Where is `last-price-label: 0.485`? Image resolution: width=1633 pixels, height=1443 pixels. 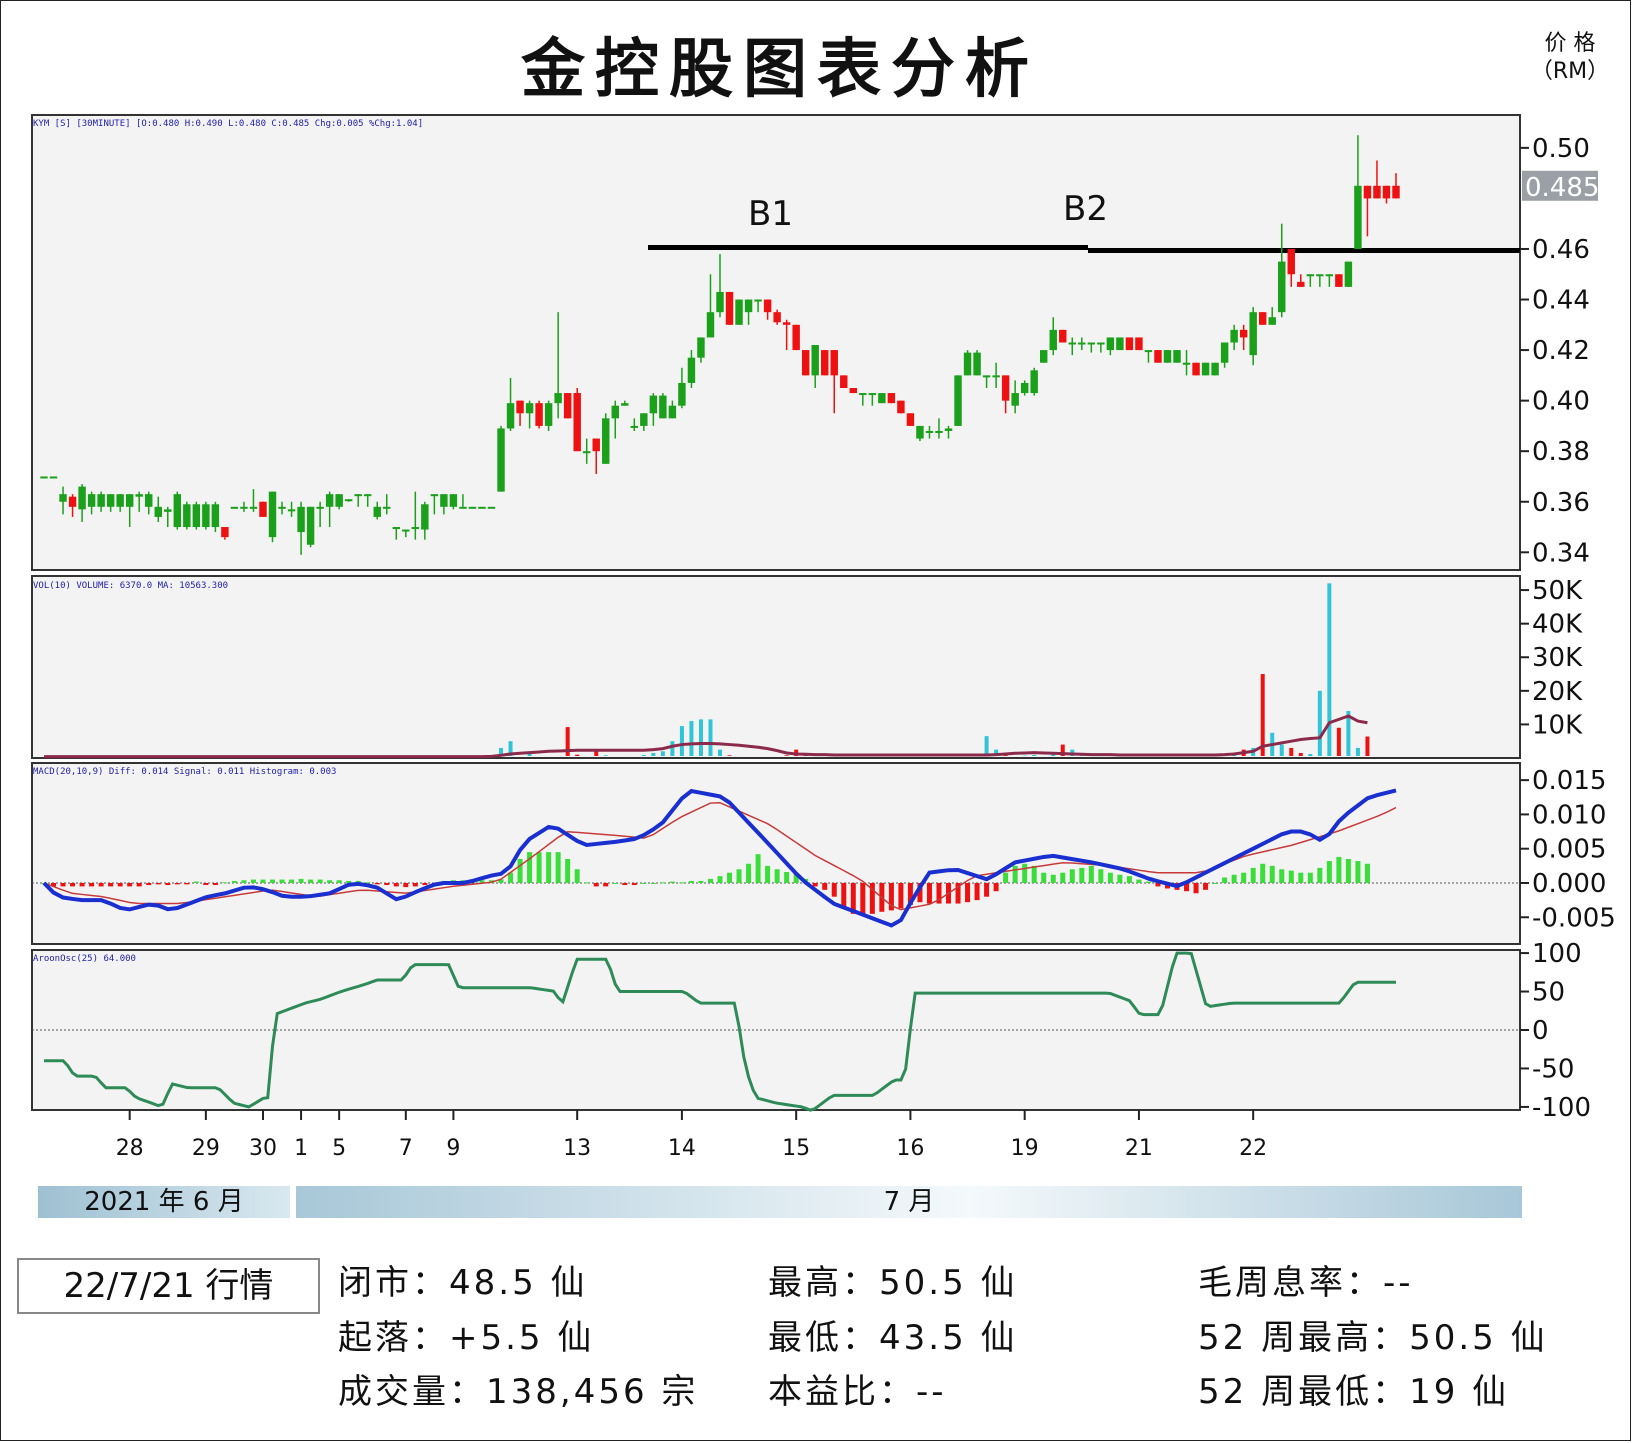 last-price-label: 0.485 is located at coordinates (1562, 188).